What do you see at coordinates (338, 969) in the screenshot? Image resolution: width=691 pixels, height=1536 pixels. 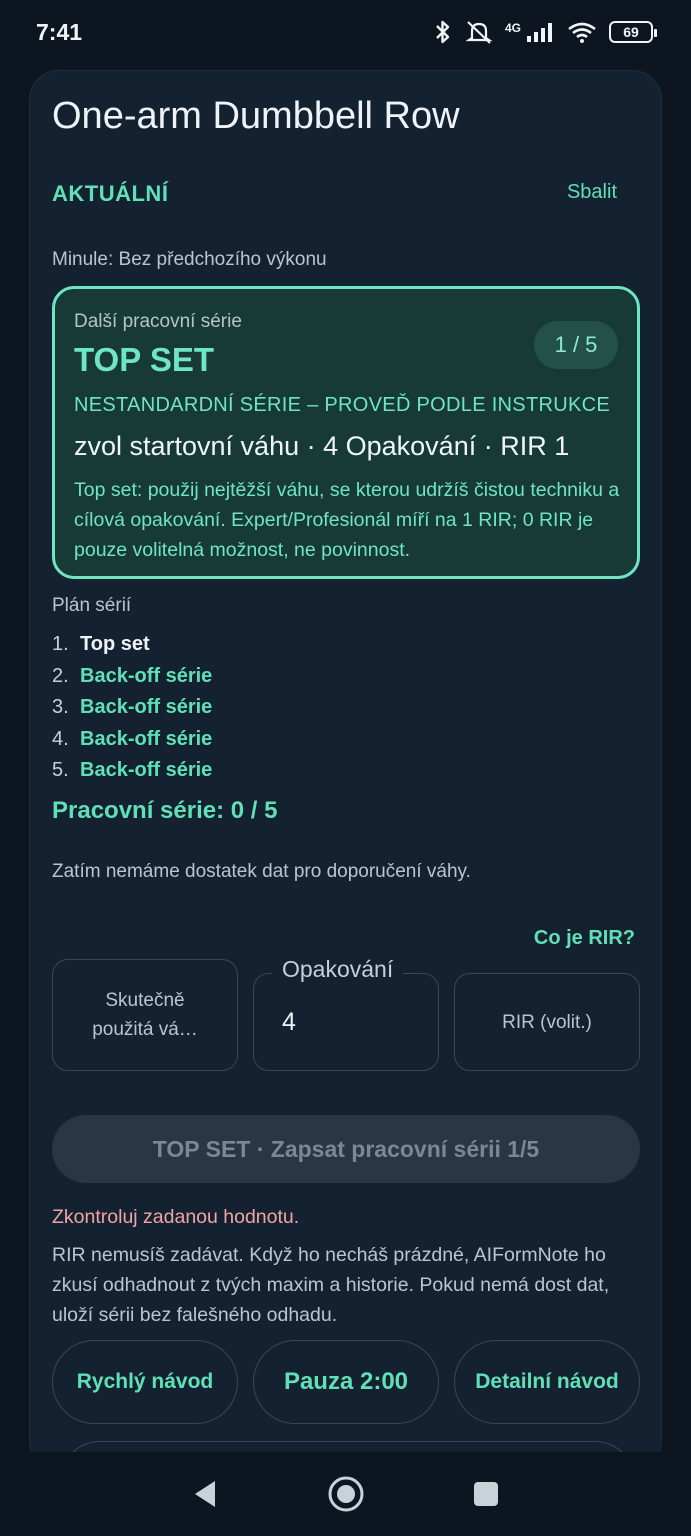 I see `reps-label: Opakování` at bounding box center [338, 969].